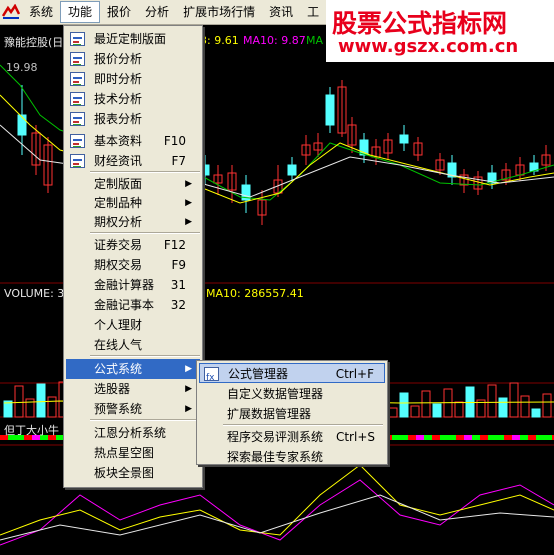  Describe the element at coordinates (281, 12) in the screenshot. I see `menu-news: 资讯` at that location.